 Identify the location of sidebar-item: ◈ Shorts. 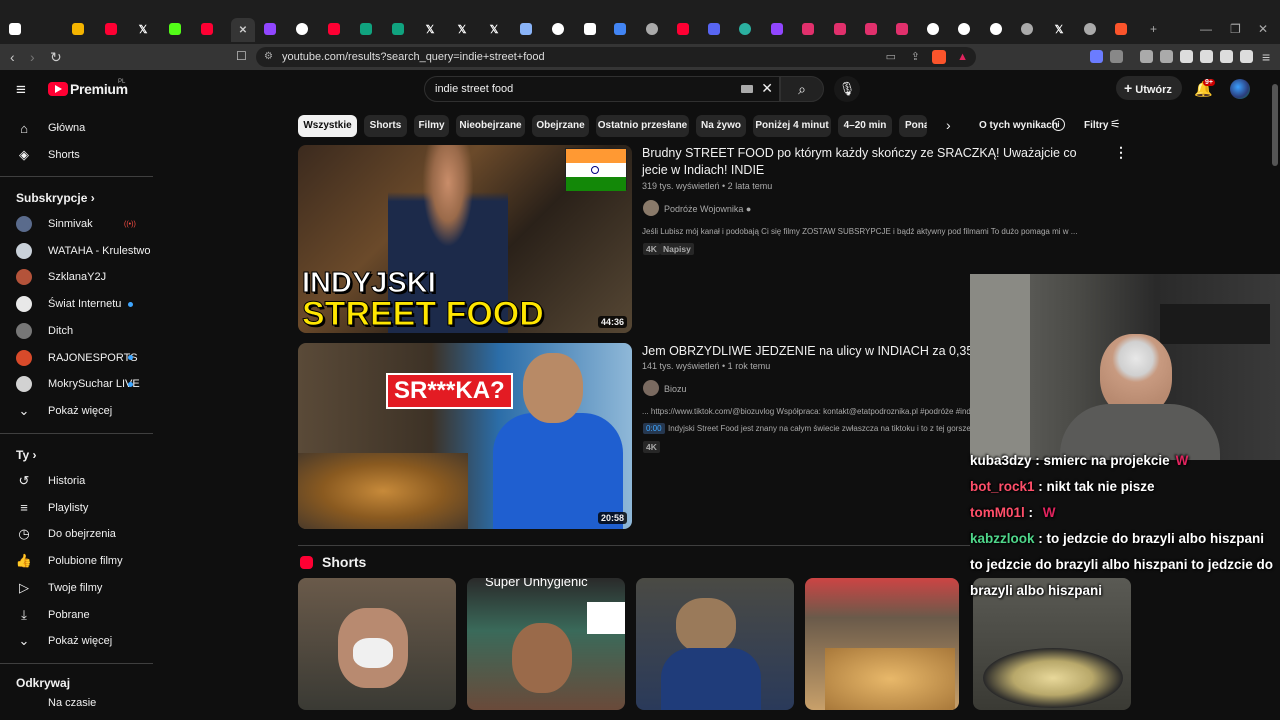
(78, 155).